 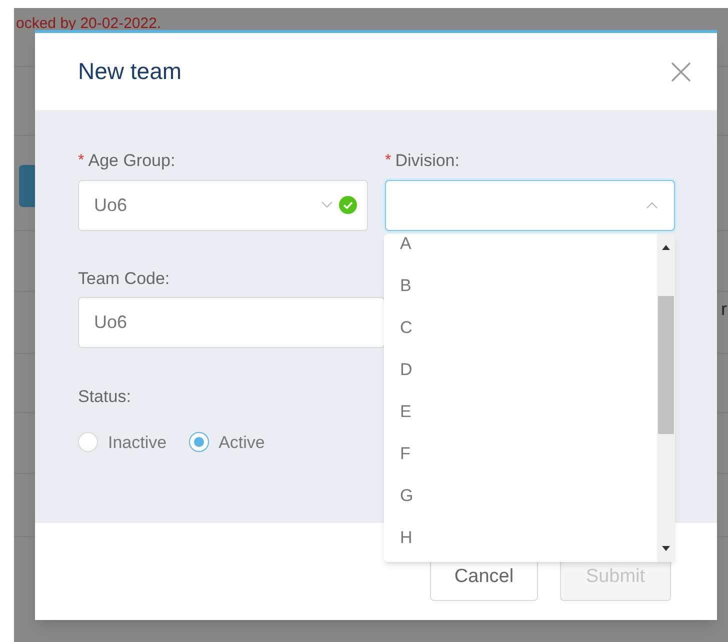 I want to click on chevron-down-icon, so click(x=327, y=205).